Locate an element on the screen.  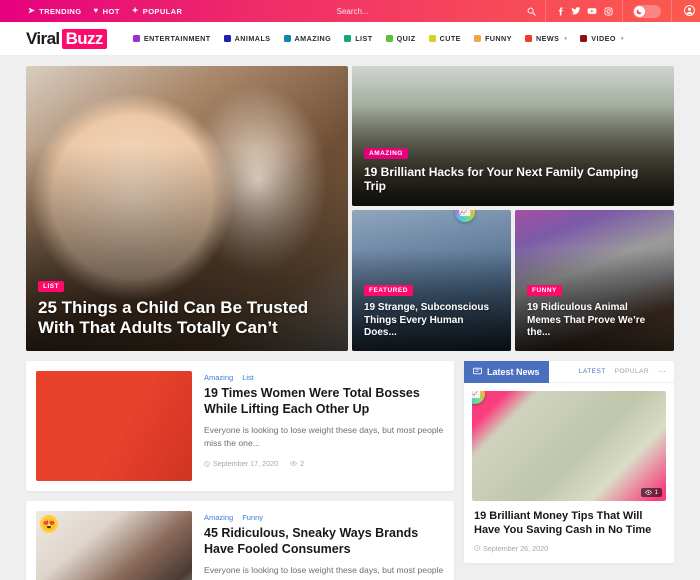
post-views-count: 2 is located at coordinates (302, 464).